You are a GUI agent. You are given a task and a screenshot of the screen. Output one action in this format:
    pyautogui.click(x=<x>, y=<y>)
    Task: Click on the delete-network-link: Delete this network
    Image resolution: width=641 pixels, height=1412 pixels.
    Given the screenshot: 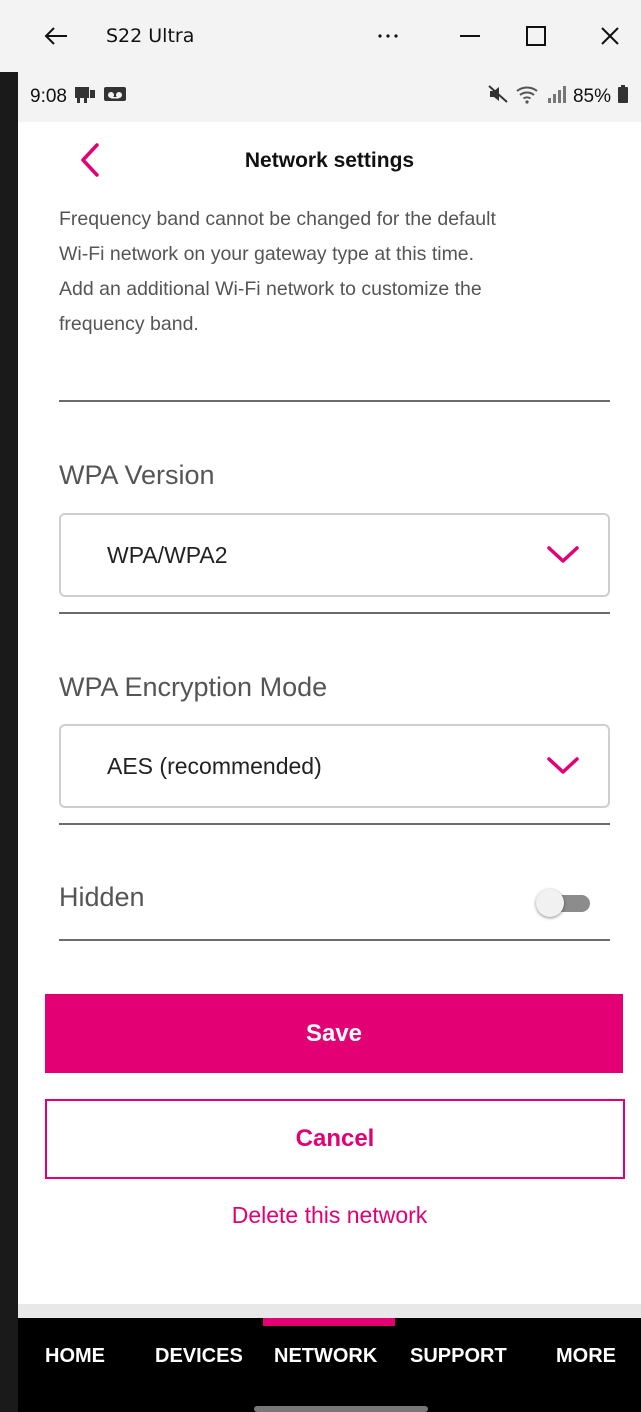 What is the action you would take?
    pyautogui.click(x=329, y=1215)
    